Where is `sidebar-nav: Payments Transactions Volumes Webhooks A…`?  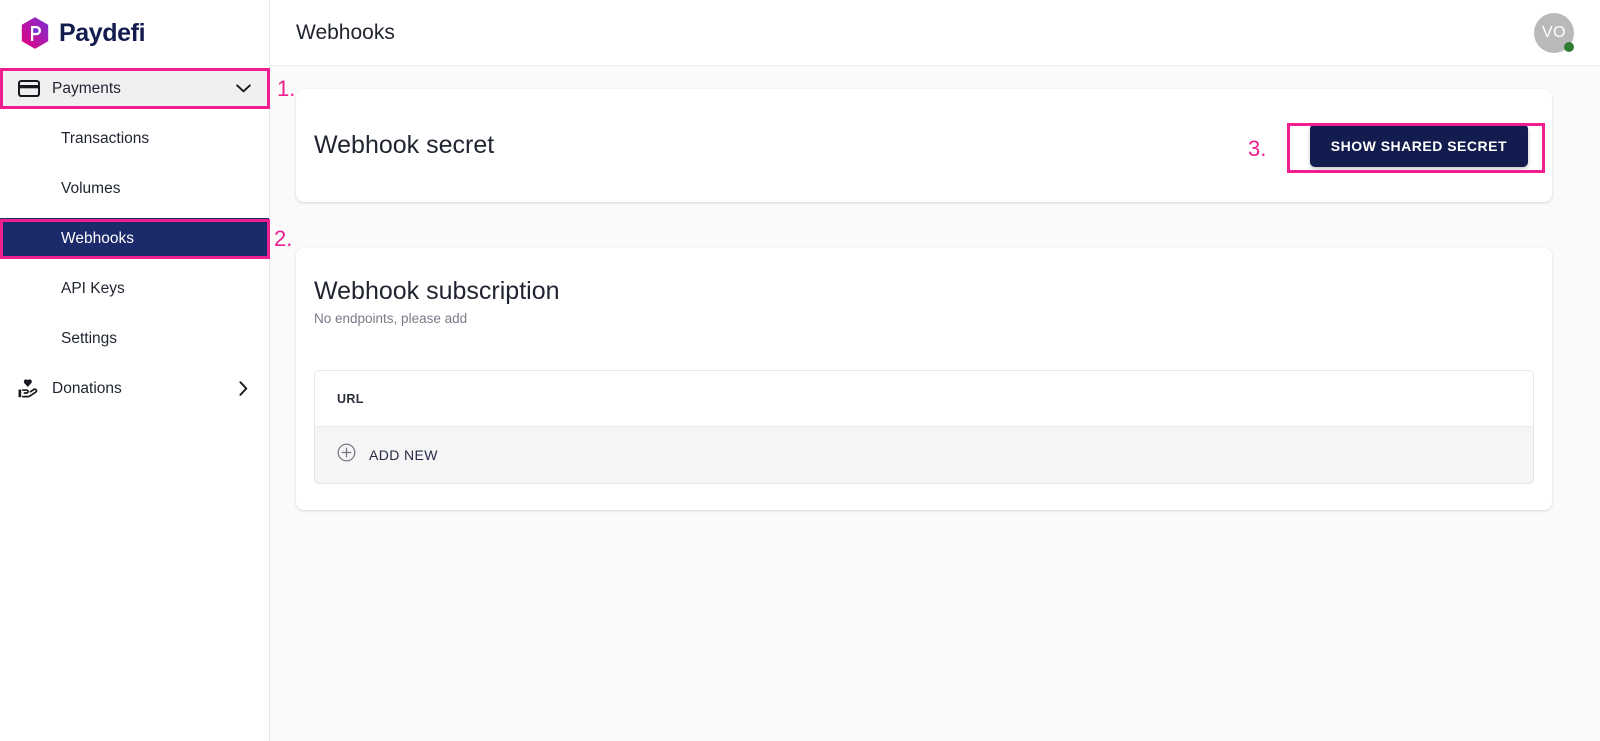 sidebar-nav: Payments Transactions Volumes Webhooks A… is located at coordinates (134, 237).